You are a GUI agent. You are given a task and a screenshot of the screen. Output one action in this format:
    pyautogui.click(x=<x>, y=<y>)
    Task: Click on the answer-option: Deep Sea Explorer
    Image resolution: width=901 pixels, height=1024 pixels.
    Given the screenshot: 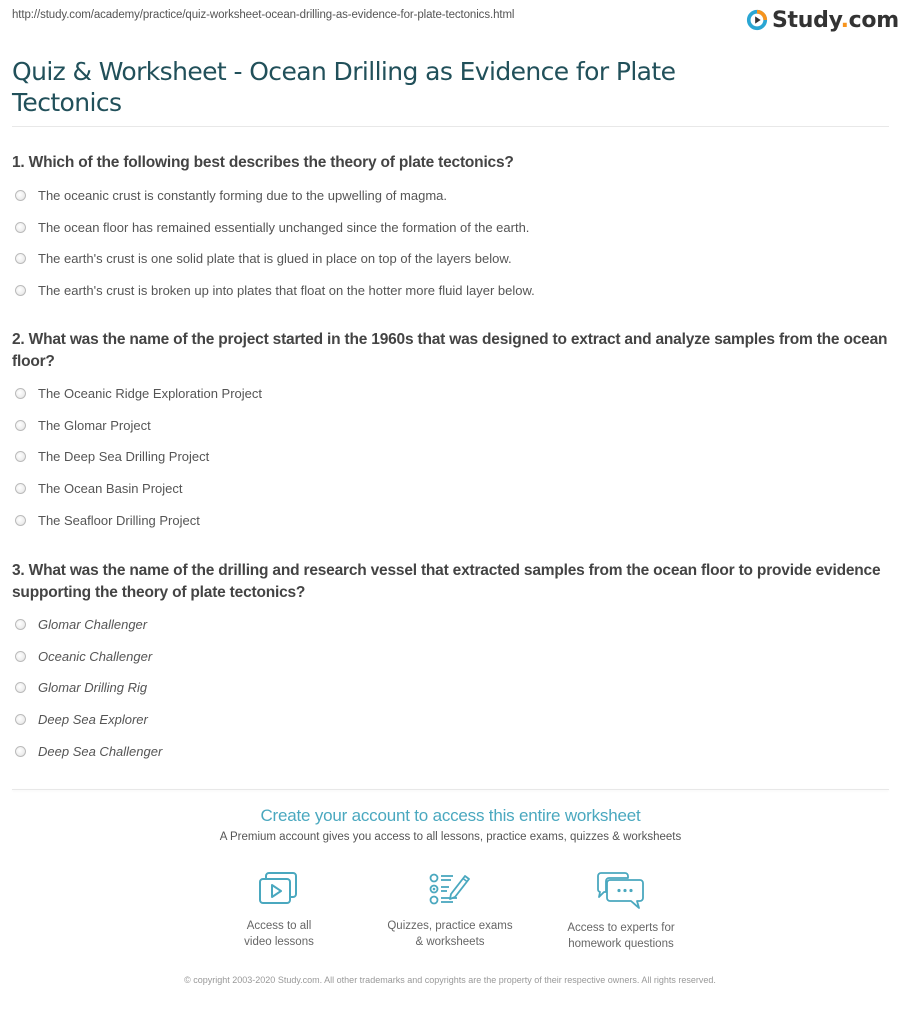 What is the action you would take?
    pyautogui.click(x=445, y=720)
    